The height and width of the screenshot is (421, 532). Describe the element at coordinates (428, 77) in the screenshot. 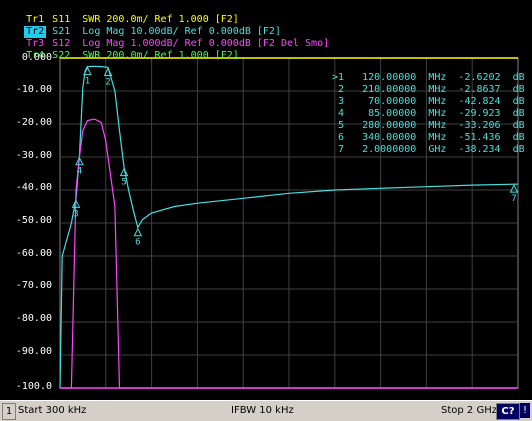

I see `marker-readout-row: >1 120.00000 MHz -2.6202 dB` at that location.